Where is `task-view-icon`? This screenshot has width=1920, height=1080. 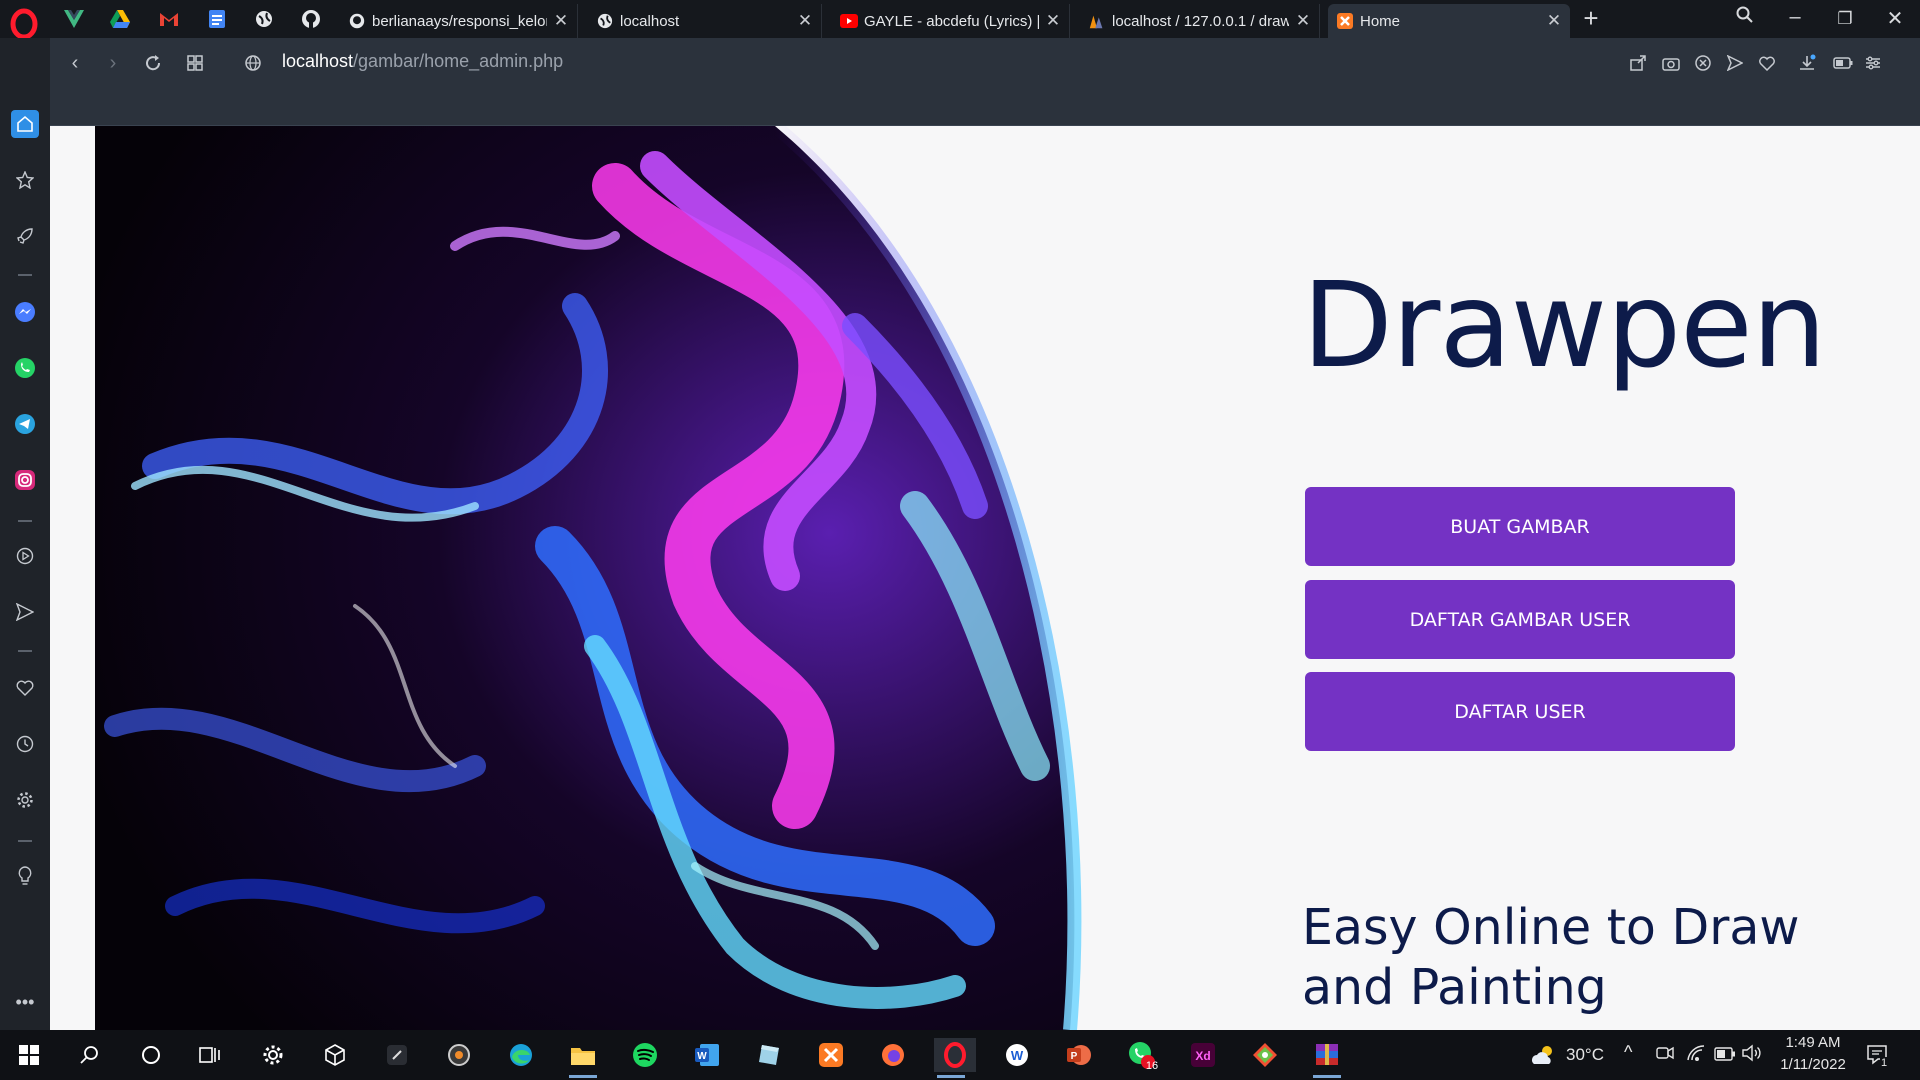 task-view-icon is located at coordinates (210, 1055).